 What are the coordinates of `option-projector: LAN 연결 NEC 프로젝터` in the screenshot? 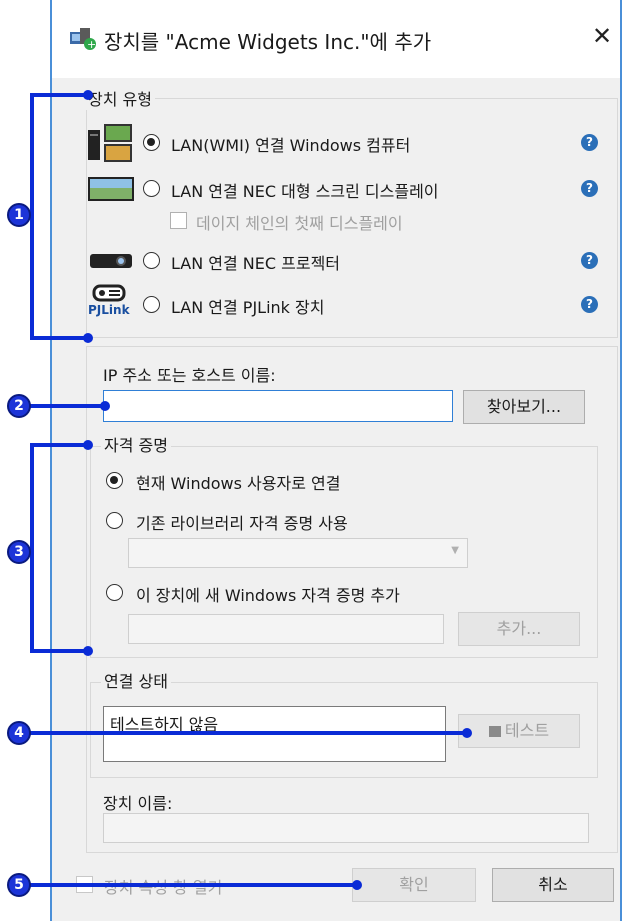 It's located at (256, 263).